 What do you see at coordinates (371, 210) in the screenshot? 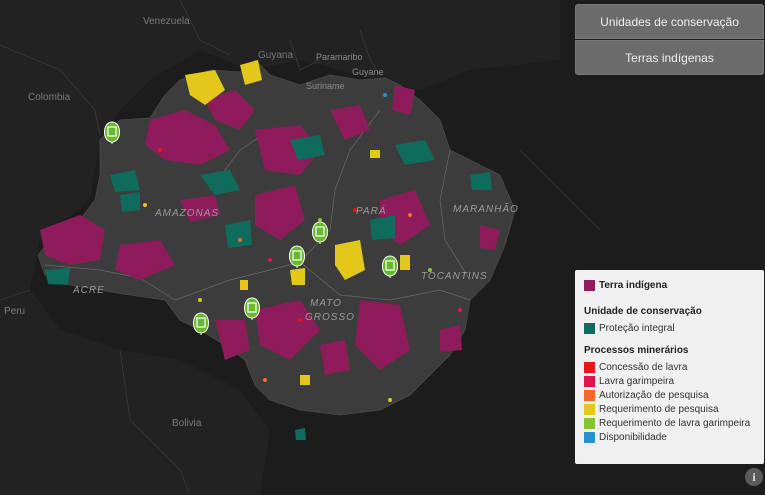
I see `label-para: PARÁ` at bounding box center [371, 210].